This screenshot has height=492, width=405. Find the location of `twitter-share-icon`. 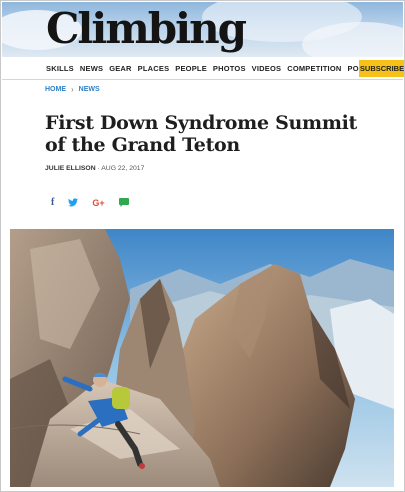

twitter-share-icon is located at coordinates (73, 202).